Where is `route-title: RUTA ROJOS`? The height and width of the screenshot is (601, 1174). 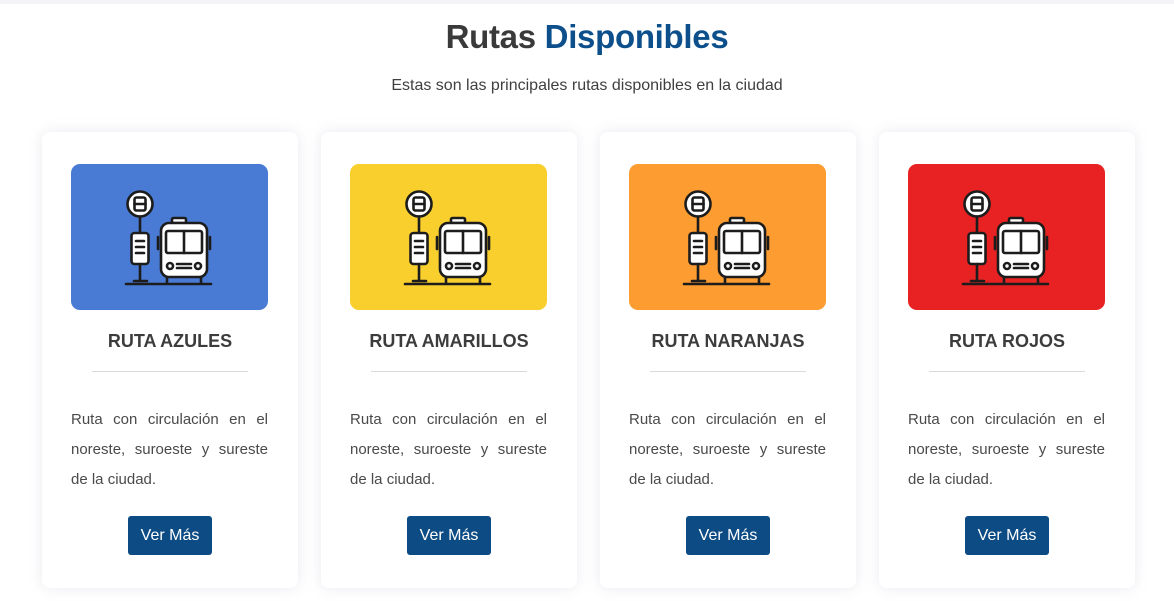 route-title: RUTA ROJOS is located at coordinates (1006, 341).